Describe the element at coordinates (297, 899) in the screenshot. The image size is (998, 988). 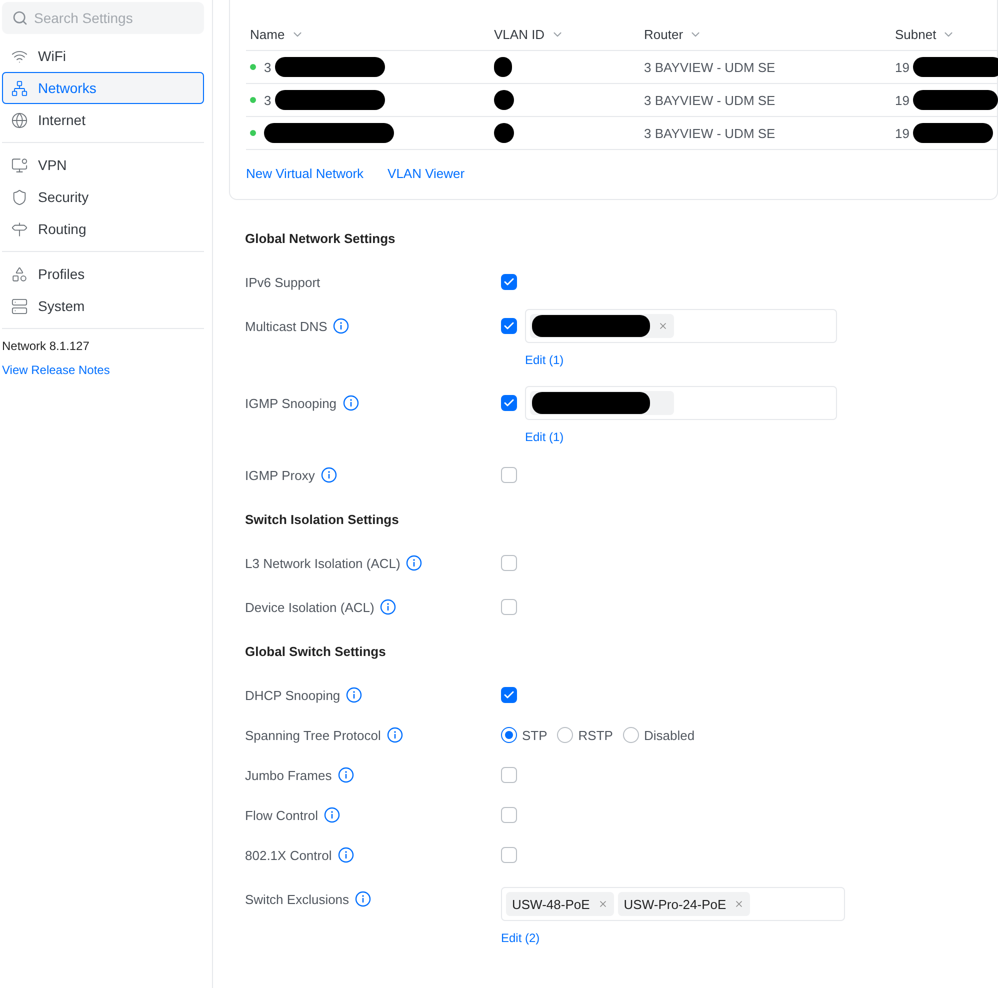
I see `setting-label: Switch Exclusions` at that location.